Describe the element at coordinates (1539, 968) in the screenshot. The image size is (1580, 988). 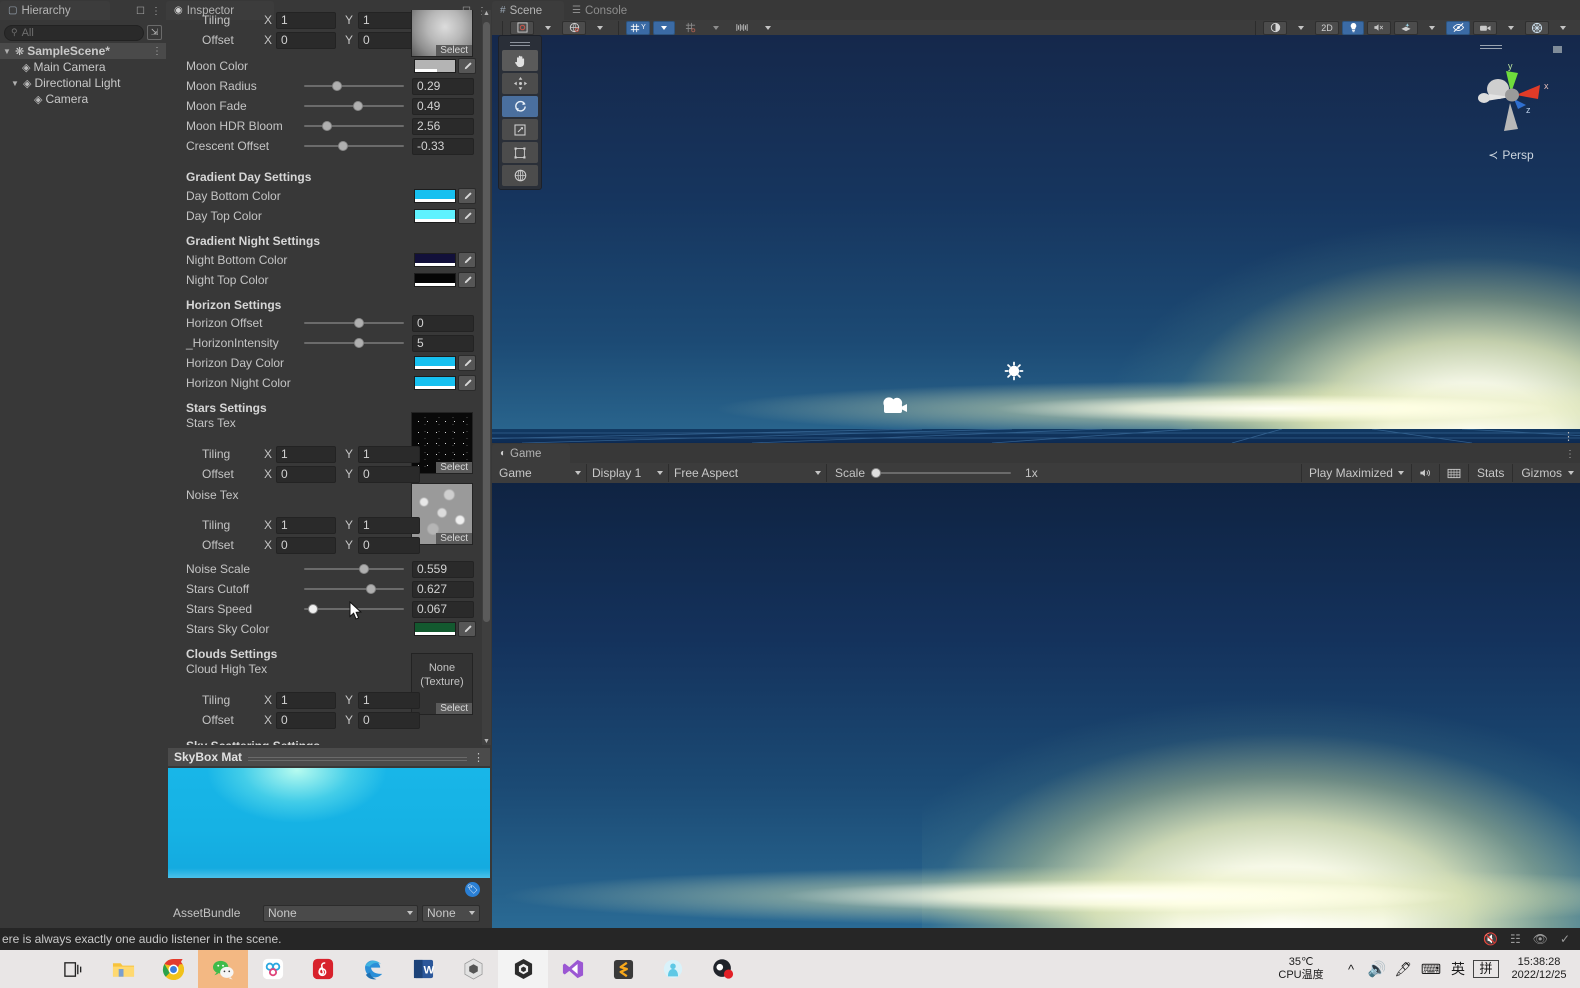
I see `clock: 15:38:28 2022/12/25` at that location.